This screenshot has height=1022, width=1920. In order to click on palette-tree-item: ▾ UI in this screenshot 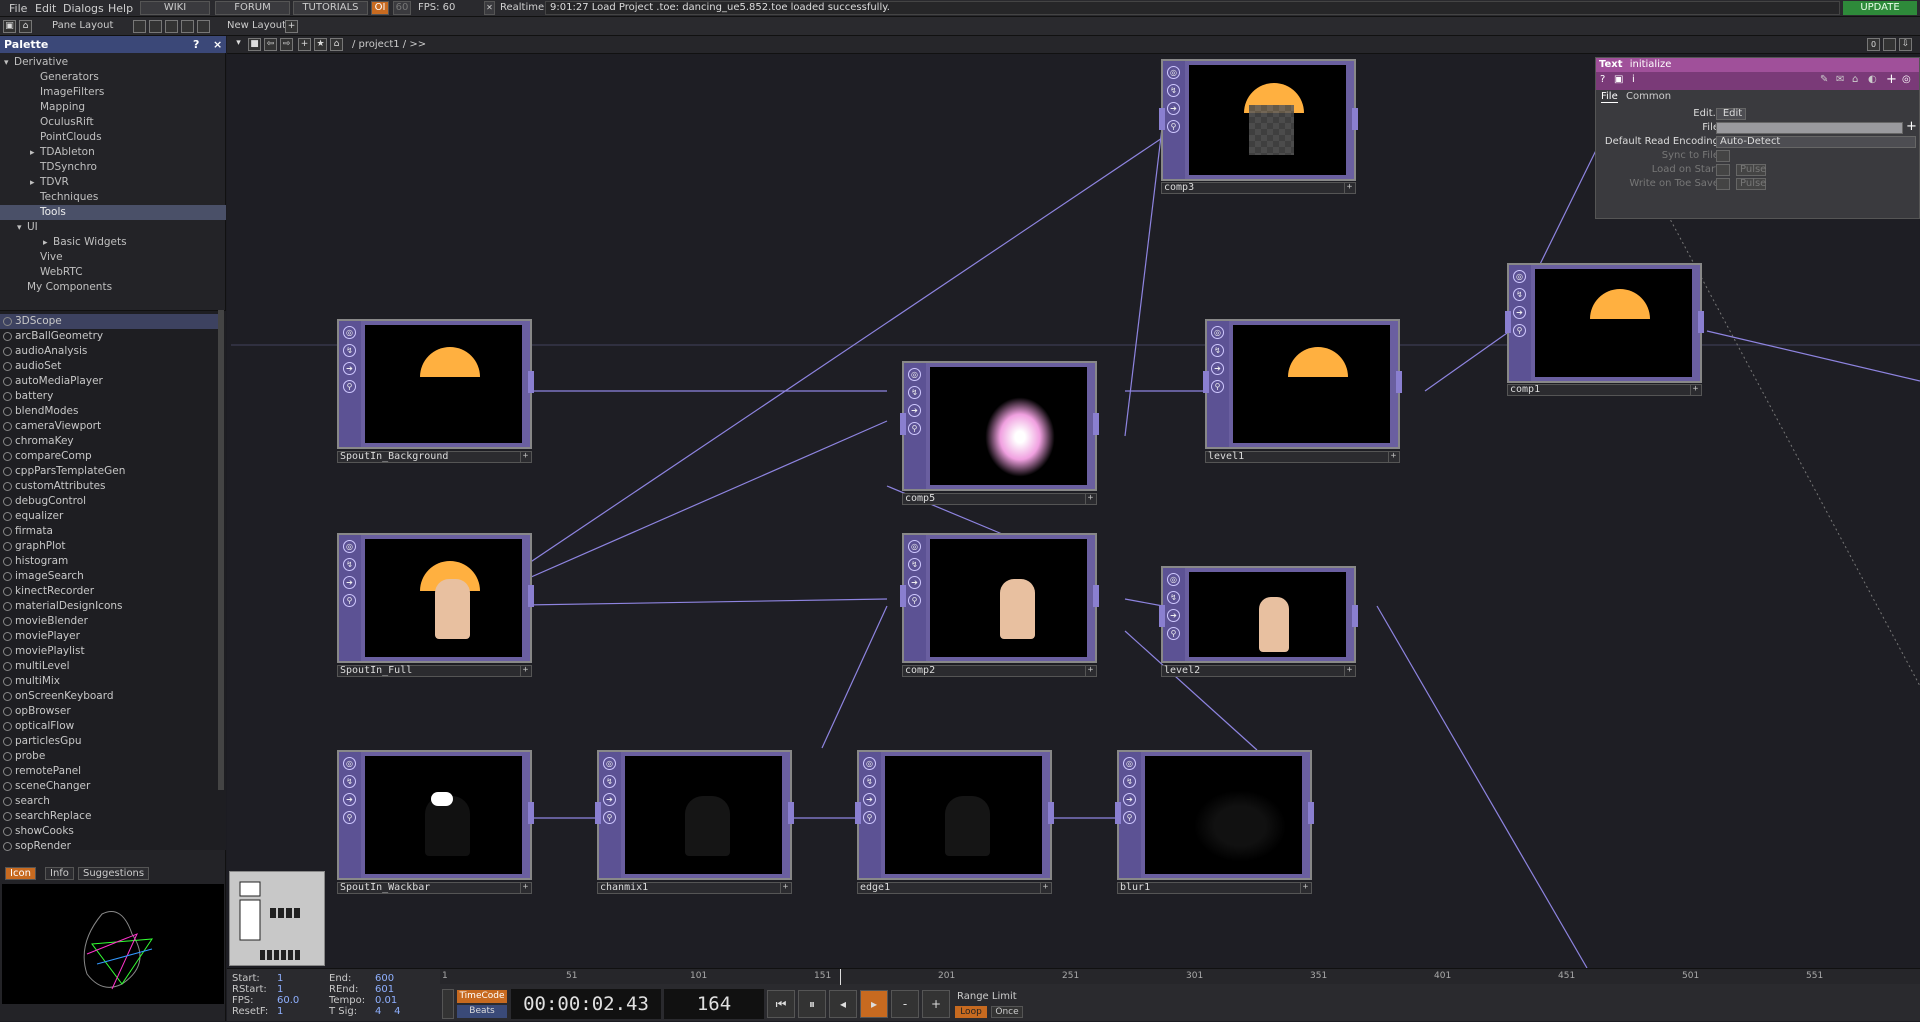, I will do `click(113, 227)`.